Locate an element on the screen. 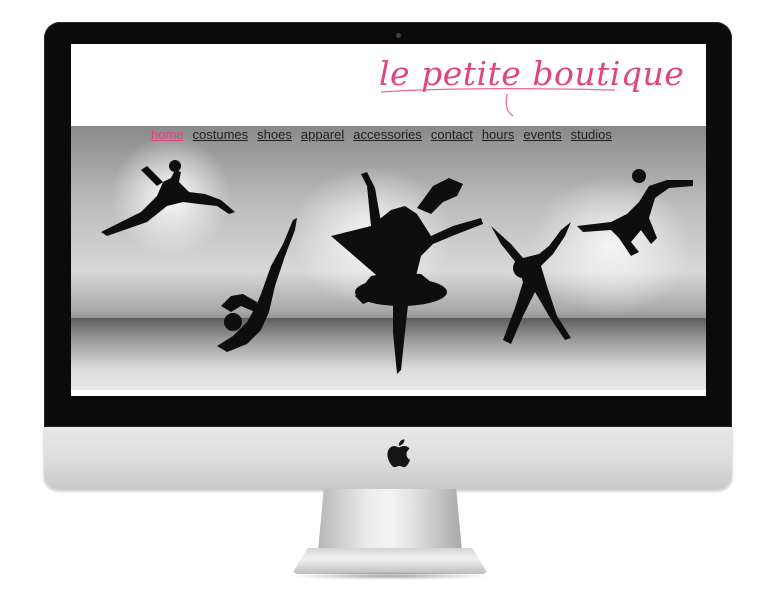 This screenshot has height=600, width=780. screen-bottom-strip is located at coordinates (388, 393).